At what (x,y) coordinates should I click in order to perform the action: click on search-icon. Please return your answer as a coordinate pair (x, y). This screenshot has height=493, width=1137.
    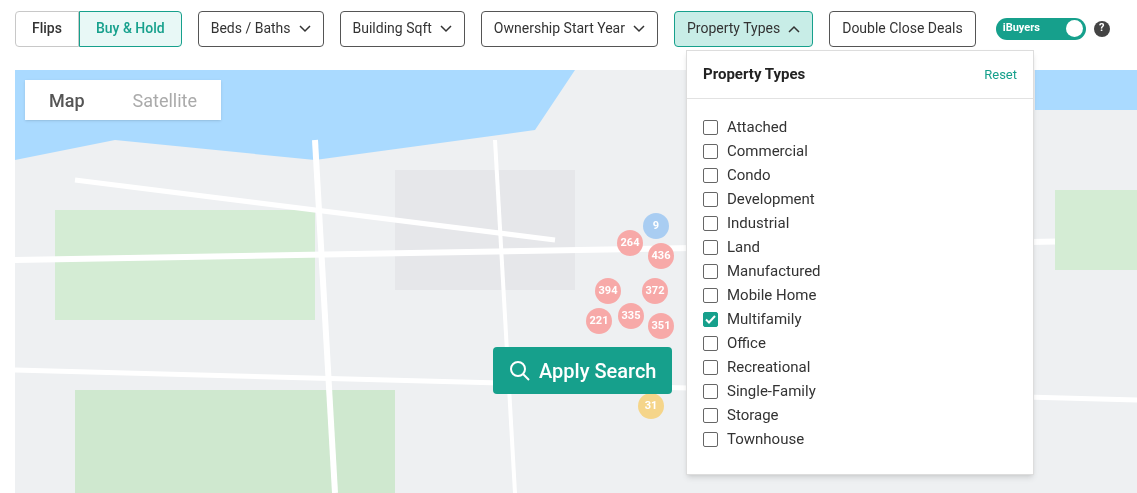
    Looking at the image, I should click on (520, 370).